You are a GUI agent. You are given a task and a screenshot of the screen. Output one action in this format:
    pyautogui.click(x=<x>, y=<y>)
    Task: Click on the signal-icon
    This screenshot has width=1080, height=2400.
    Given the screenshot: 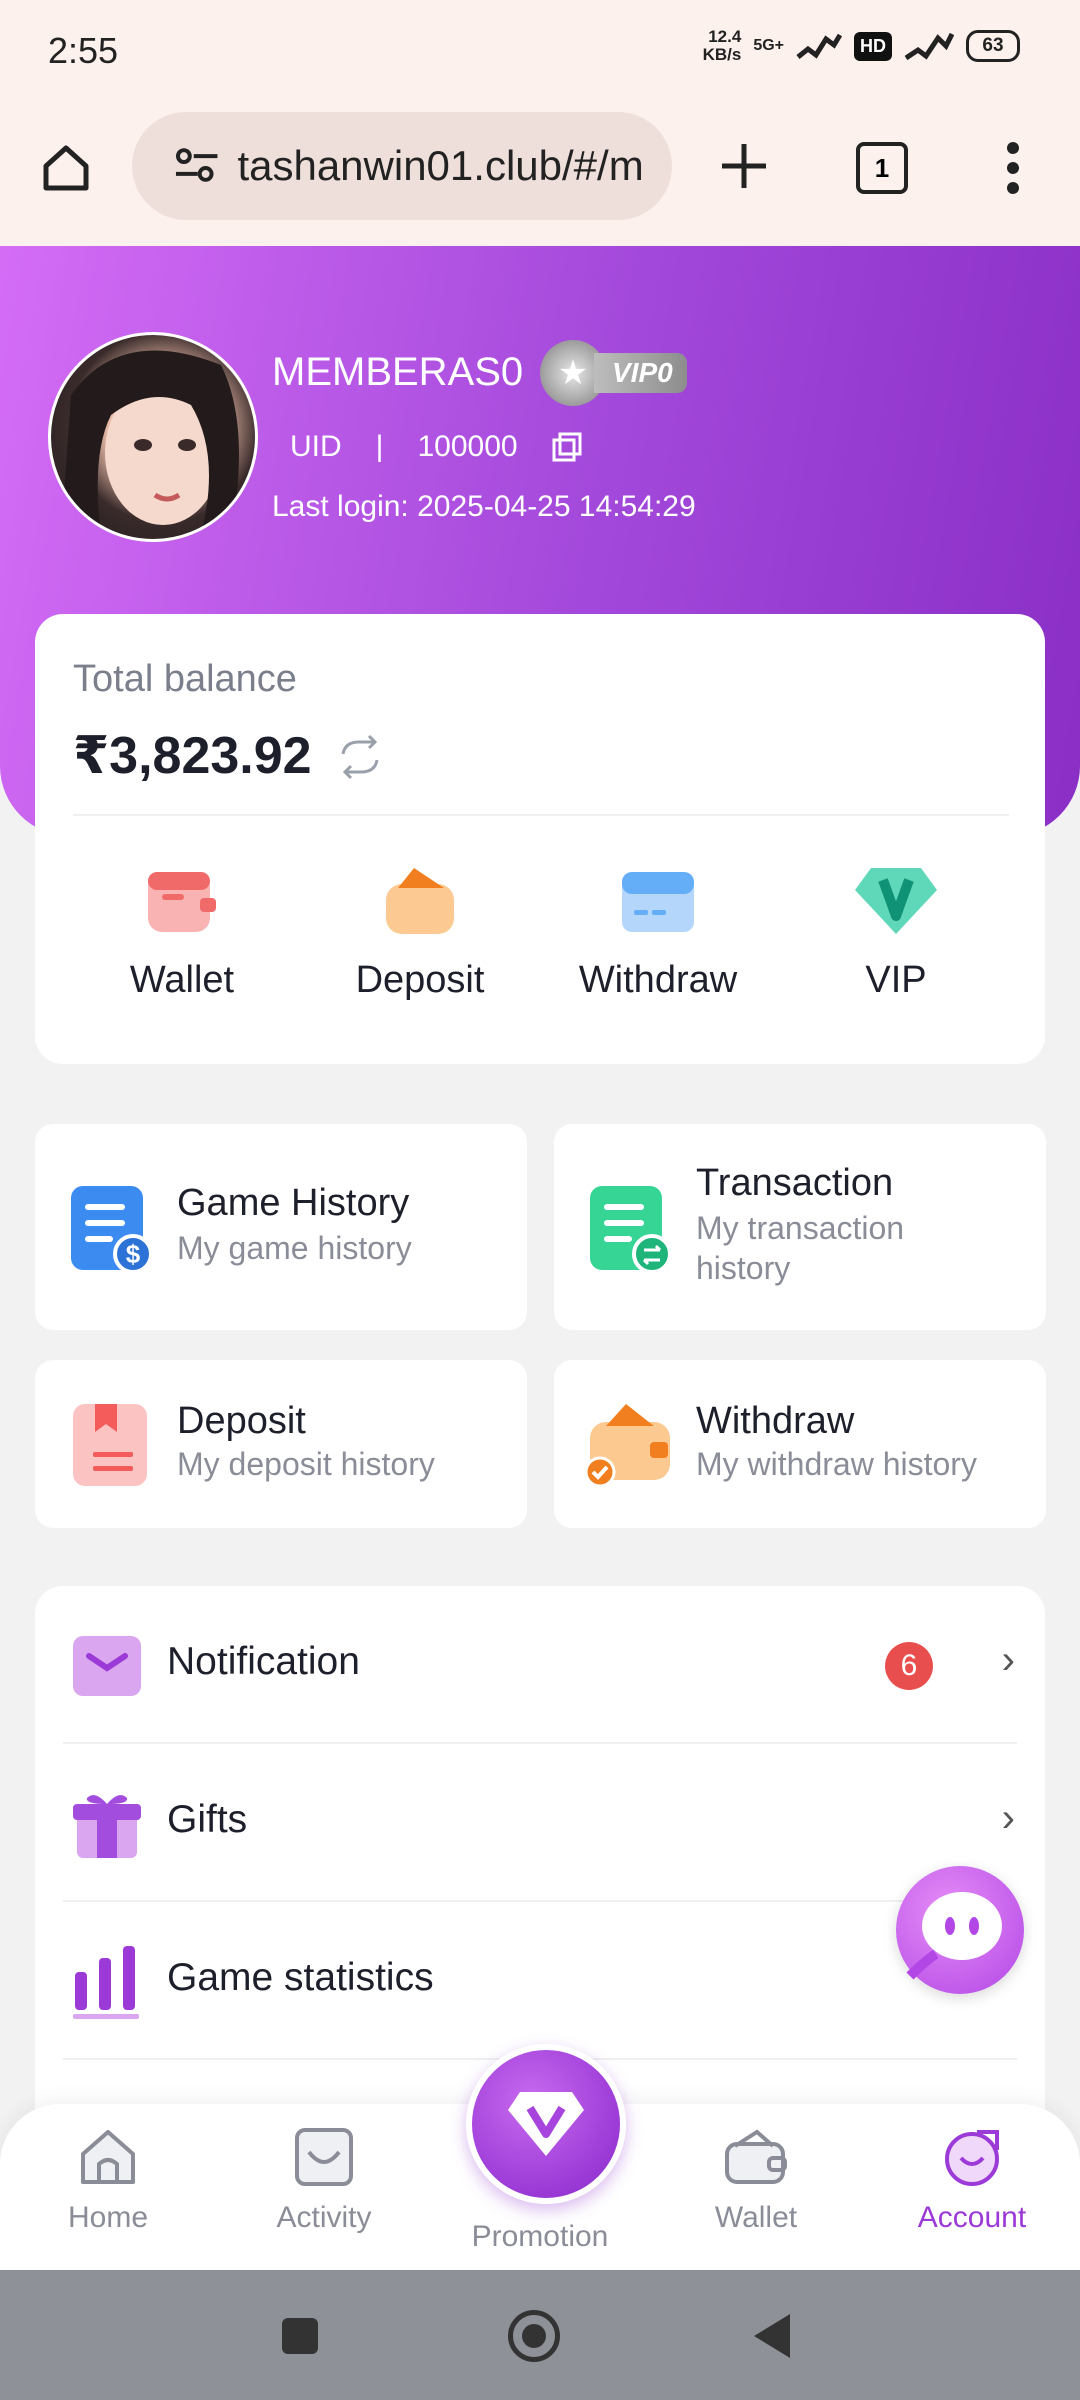 What is the action you would take?
    pyautogui.click(x=819, y=46)
    